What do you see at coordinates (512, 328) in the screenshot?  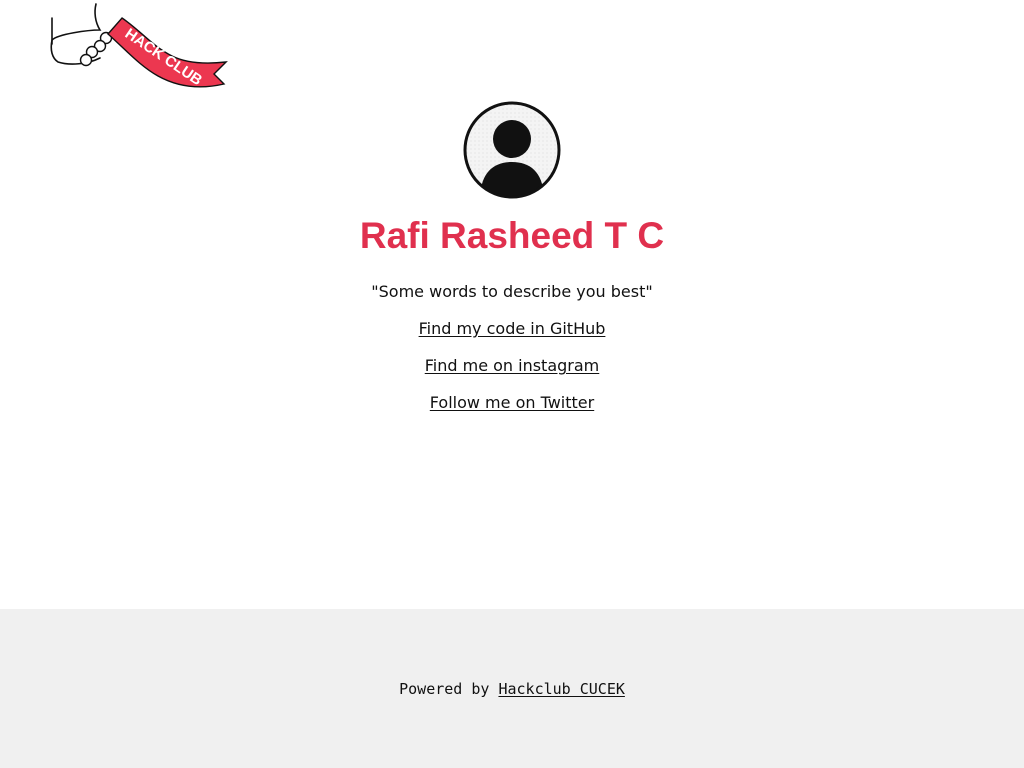 I see `github-link: Find my code in GitHub` at bounding box center [512, 328].